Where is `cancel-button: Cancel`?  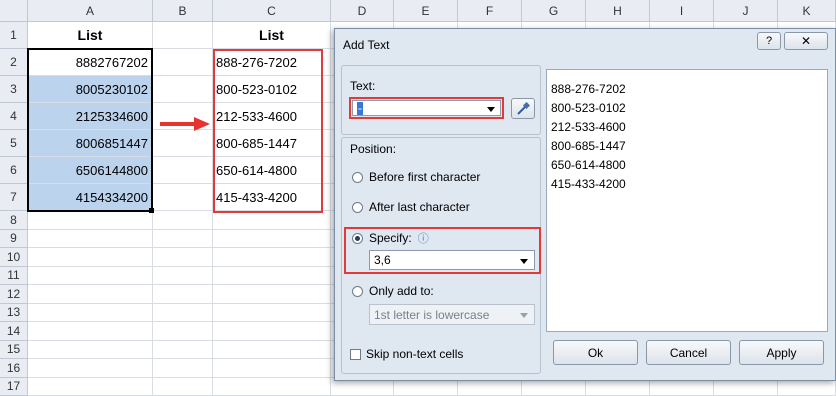
cancel-button: Cancel is located at coordinates (688, 352).